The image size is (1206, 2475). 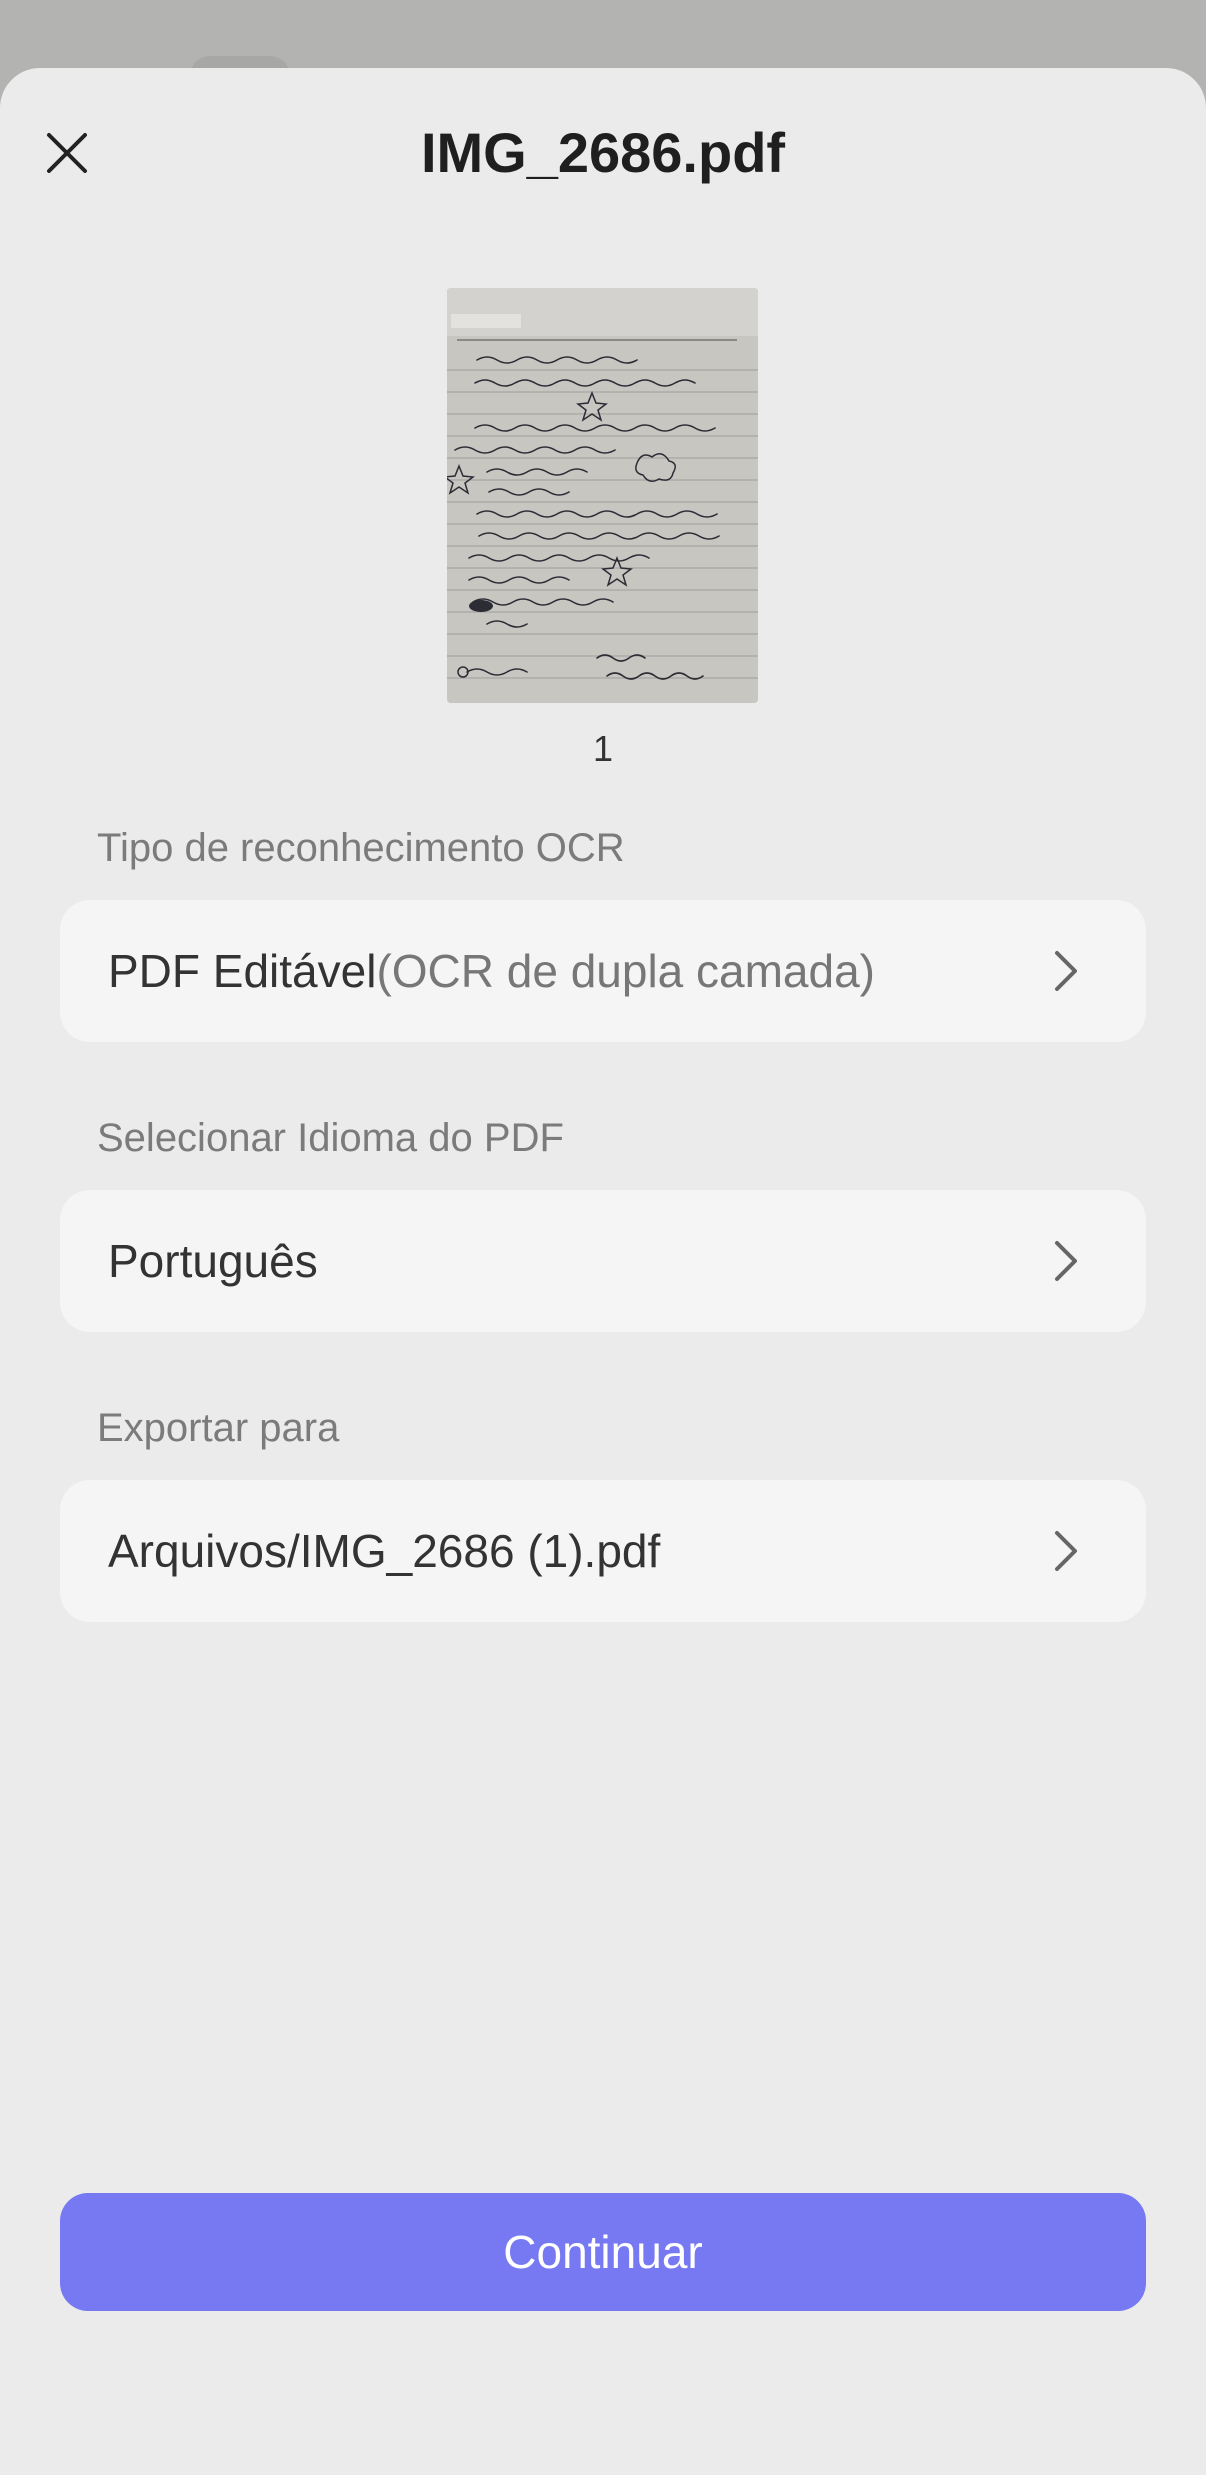 I want to click on page-number: 1, so click(x=603, y=748).